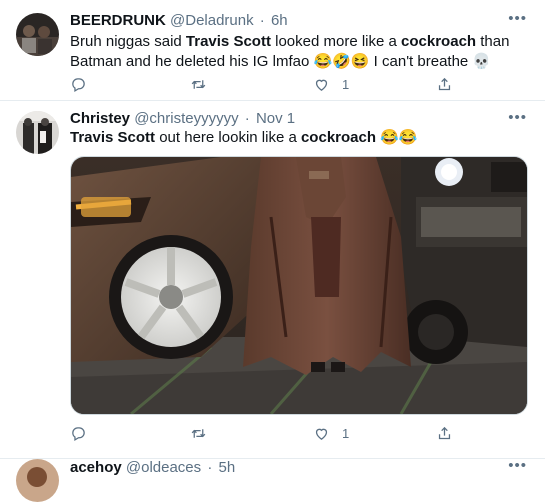 The image size is (545, 502). What do you see at coordinates (163, 467) in the screenshot?
I see `user-handle: @oldeaces` at bounding box center [163, 467].